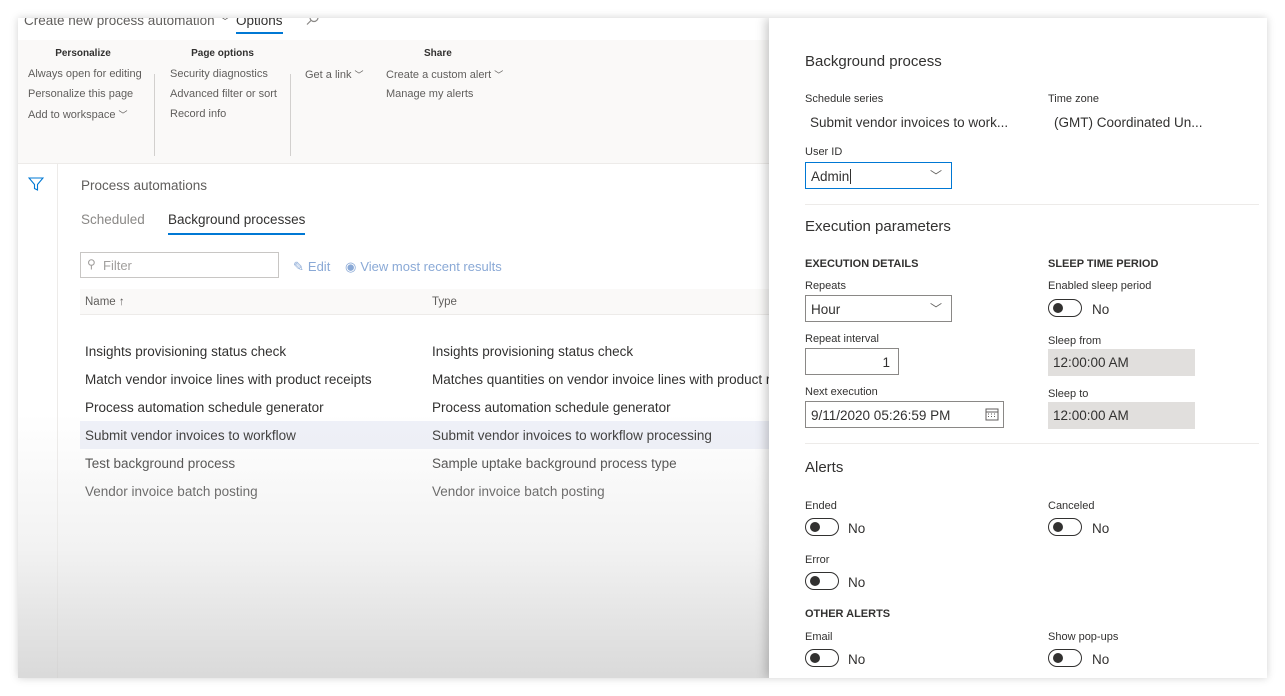  What do you see at coordinates (878, 175) in the screenshot?
I see `user-id-combobox: Admin ﹀` at bounding box center [878, 175].